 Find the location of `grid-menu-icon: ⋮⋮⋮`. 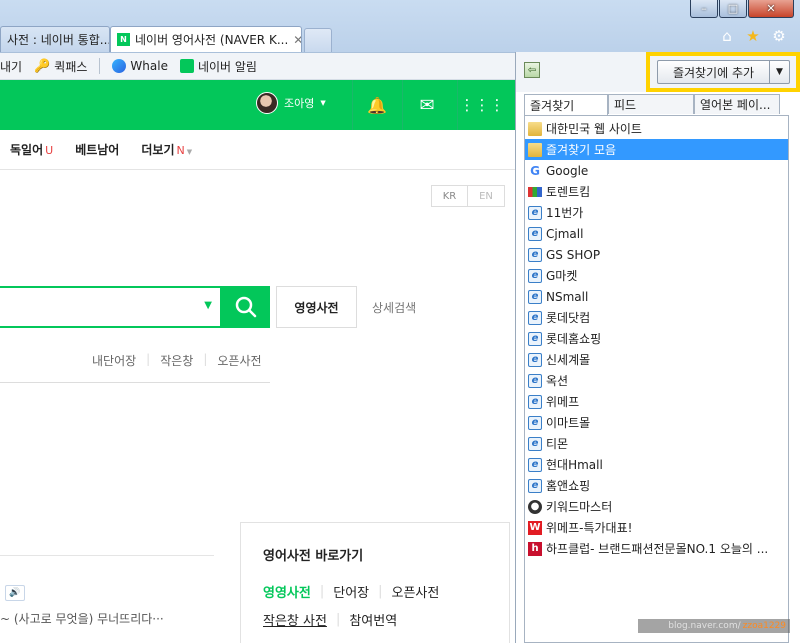

grid-menu-icon: ⋮⋮⋮ is located at coordinates (482, 105).